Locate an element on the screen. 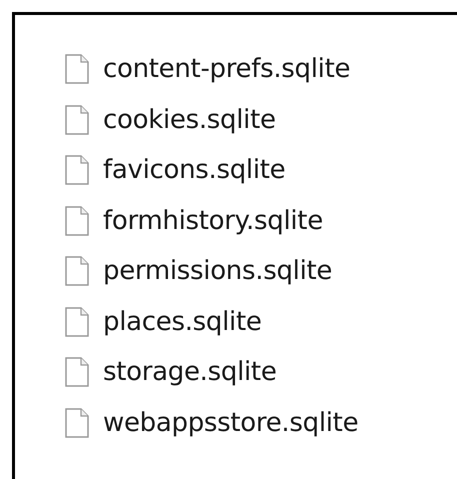  file-name: cookies.sqlite is located at coordinates (189, 119).